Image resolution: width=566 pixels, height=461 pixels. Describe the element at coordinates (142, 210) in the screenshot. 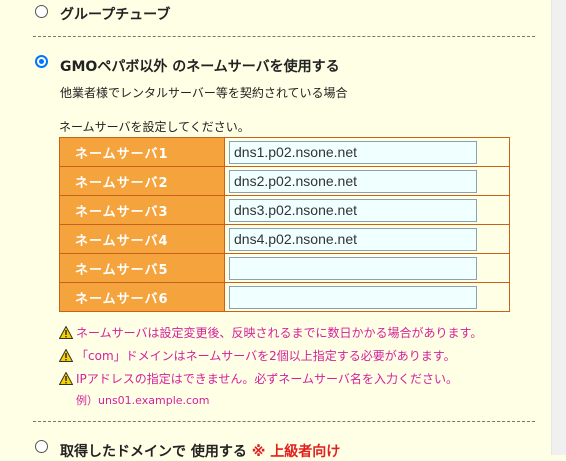

I see `nameserver-label: ネームサーバ3` at that location.